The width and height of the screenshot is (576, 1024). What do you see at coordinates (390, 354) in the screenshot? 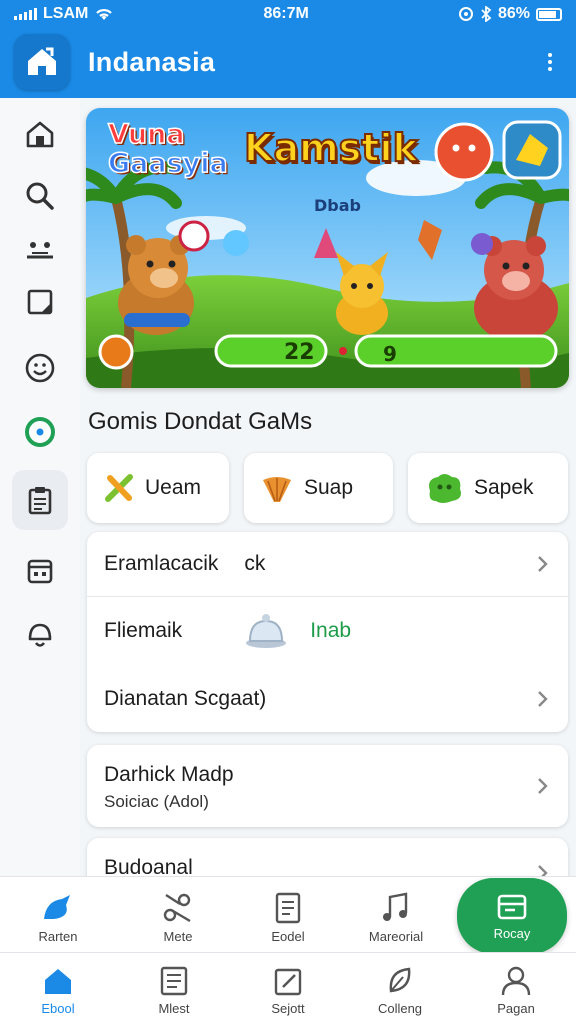
I see `banner-score-2: 9` at bounding box center [390, 354].